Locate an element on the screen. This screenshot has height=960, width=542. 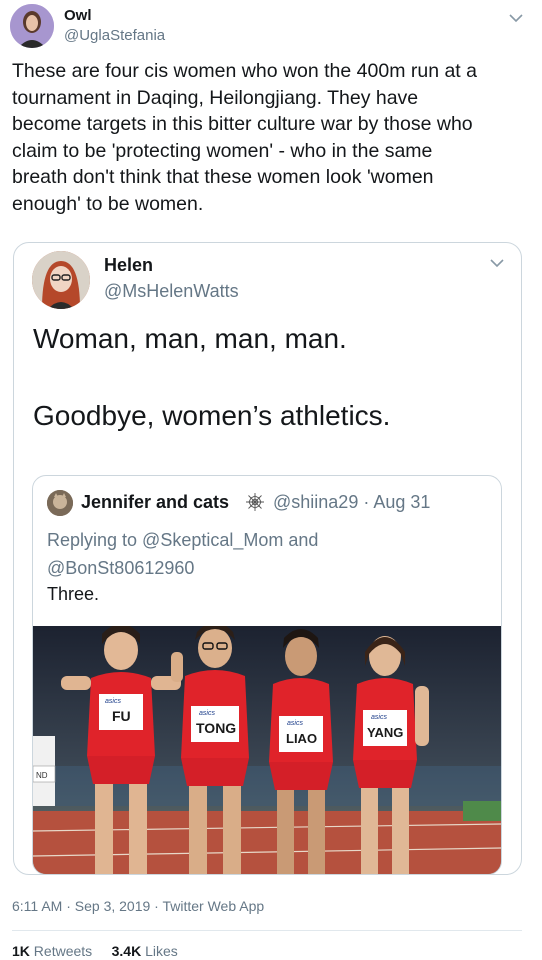
bib-text-liao: LIAO is located at coordinates (301, 738).